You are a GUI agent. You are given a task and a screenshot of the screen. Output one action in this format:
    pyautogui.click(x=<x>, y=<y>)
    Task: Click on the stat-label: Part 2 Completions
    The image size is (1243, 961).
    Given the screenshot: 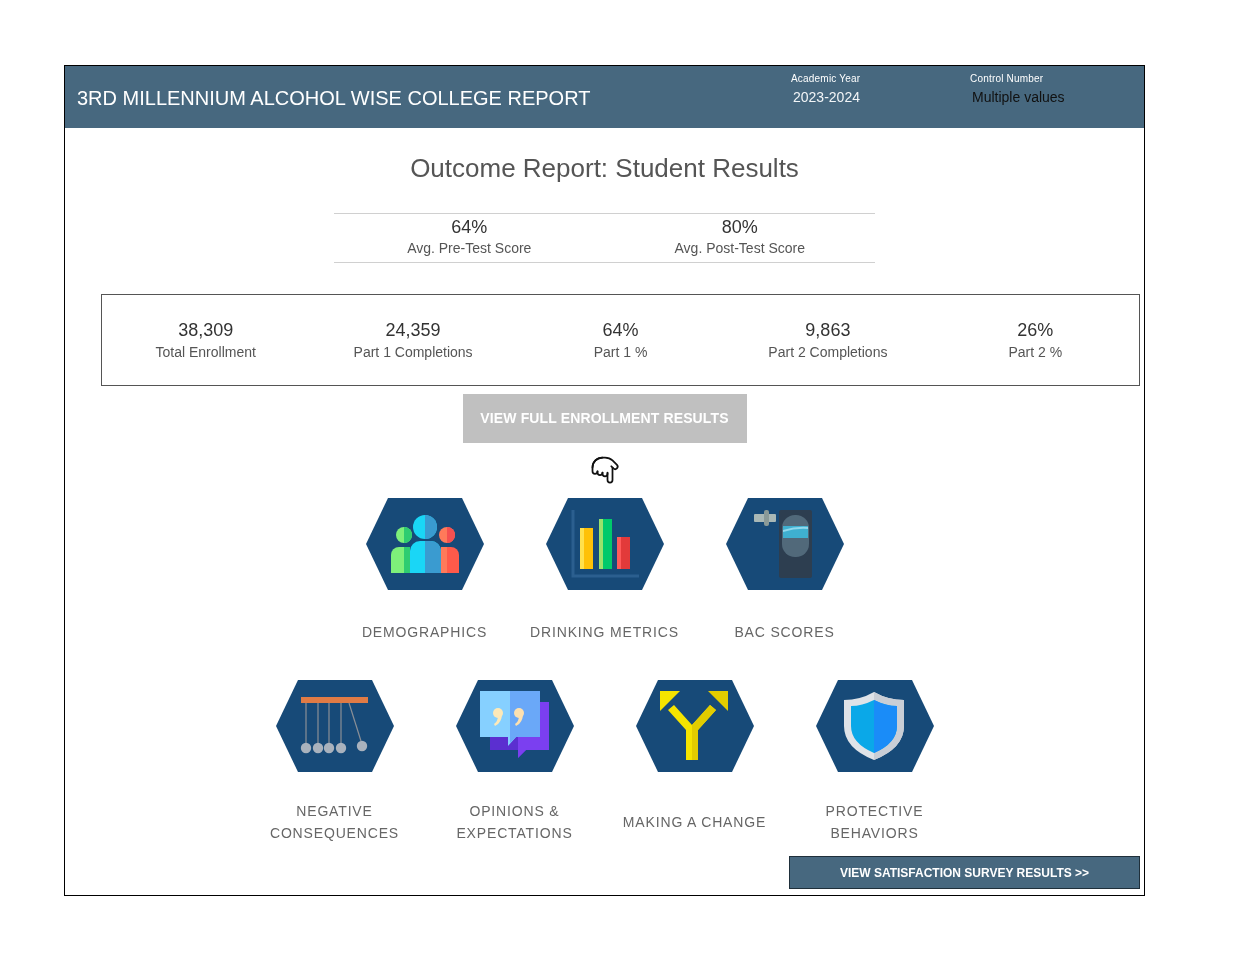 What is the action you would take?
    pyautogui.click(x=828, y=352)
    